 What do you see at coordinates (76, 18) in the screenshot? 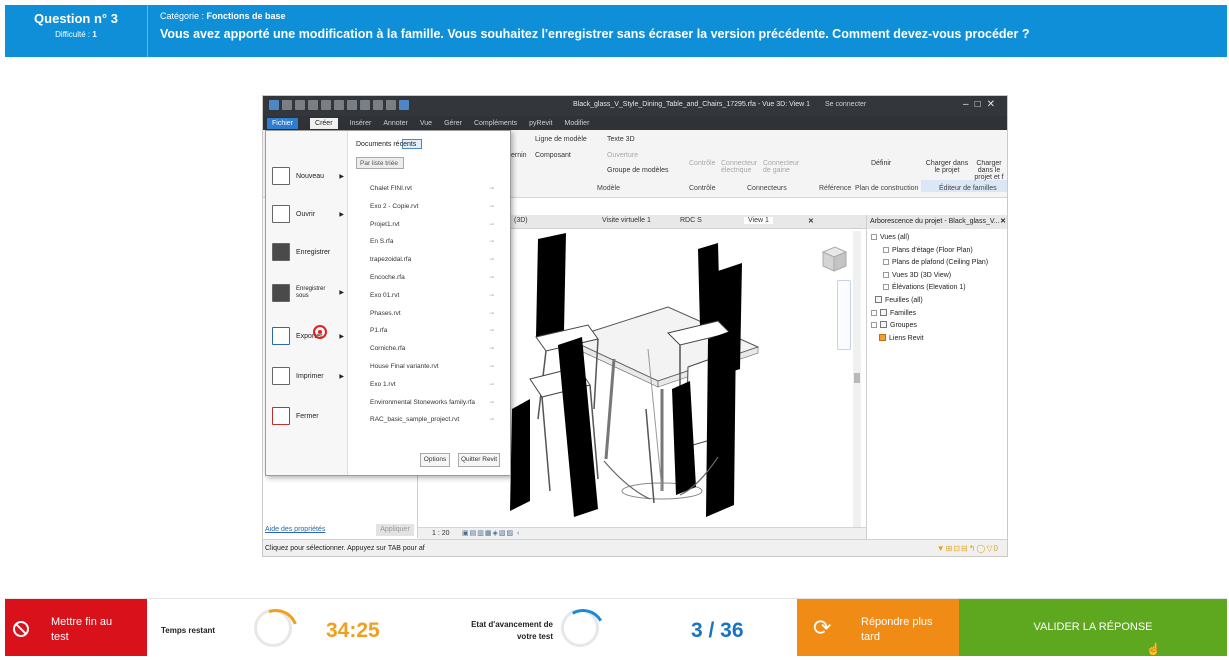
I see `question-number: Question n° 3` at bounding box center [76, 18].